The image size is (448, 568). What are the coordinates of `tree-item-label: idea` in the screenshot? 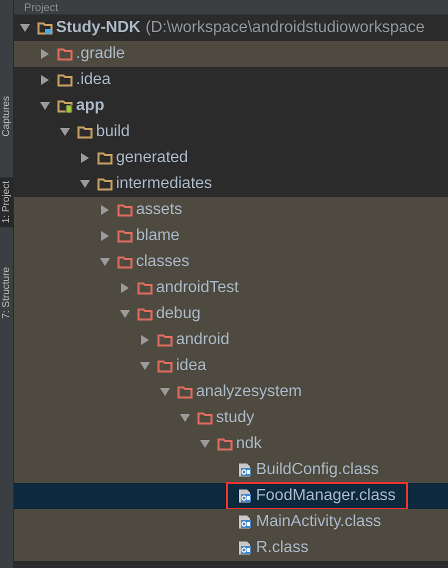 It's located at (191, 366).